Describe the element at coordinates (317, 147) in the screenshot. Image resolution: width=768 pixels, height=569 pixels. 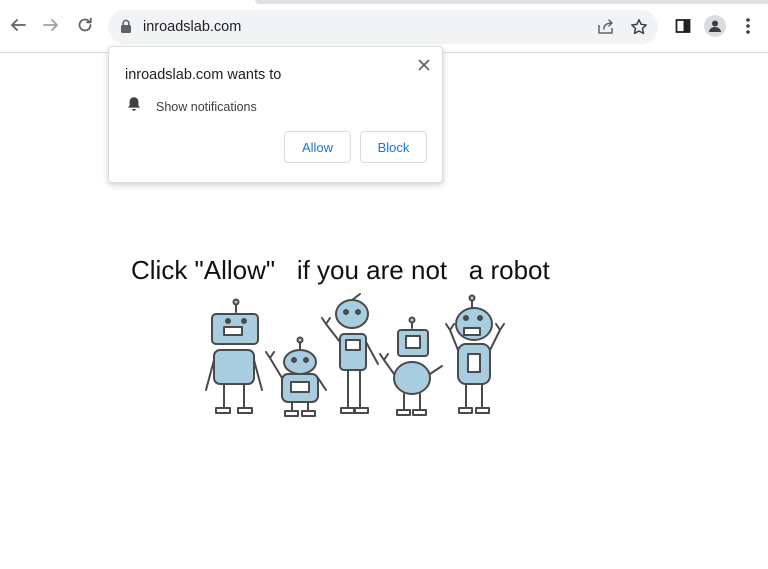
I see `allow-button: Allow` at that location.